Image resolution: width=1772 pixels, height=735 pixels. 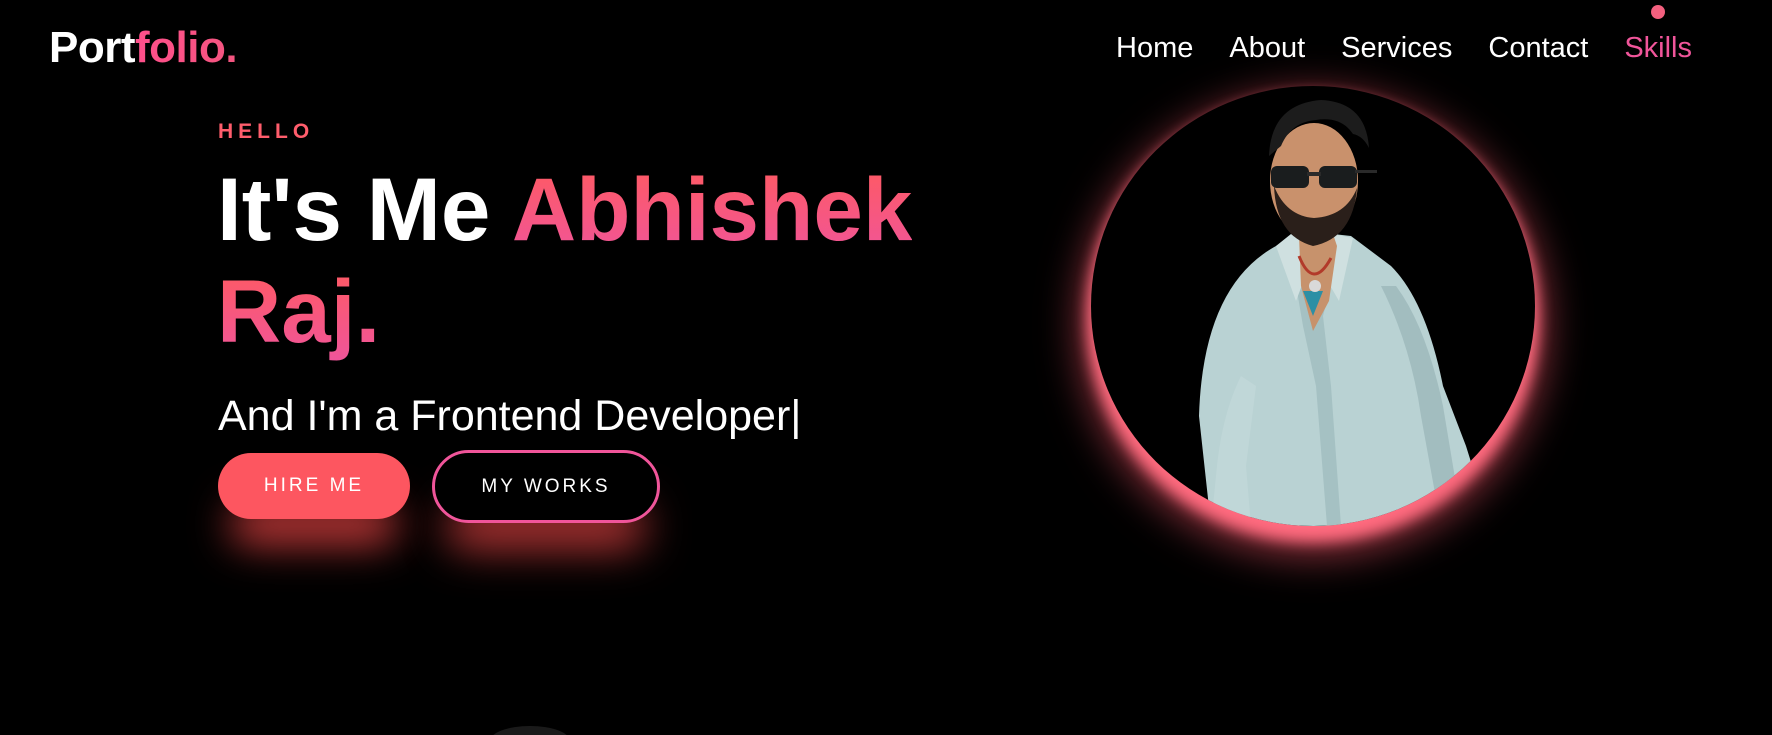 What do you see at coordinates (299, 311) in the screenshot?
I see `headline-name-last: Raj.` at bounding box center [299, 311].